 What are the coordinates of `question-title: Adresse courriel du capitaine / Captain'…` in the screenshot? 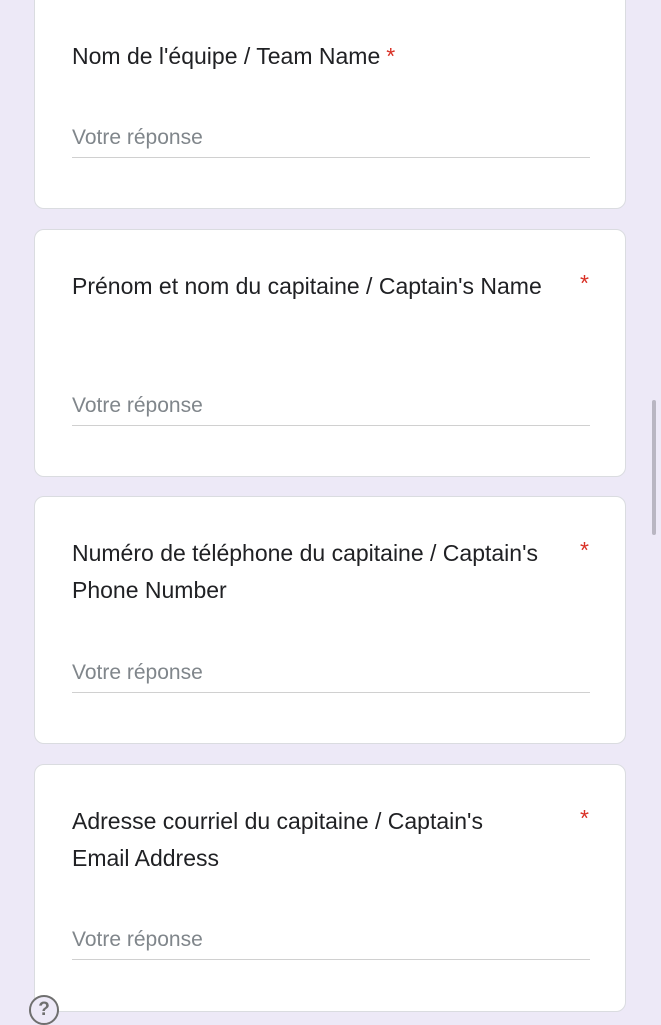 It's located at (277, 839).